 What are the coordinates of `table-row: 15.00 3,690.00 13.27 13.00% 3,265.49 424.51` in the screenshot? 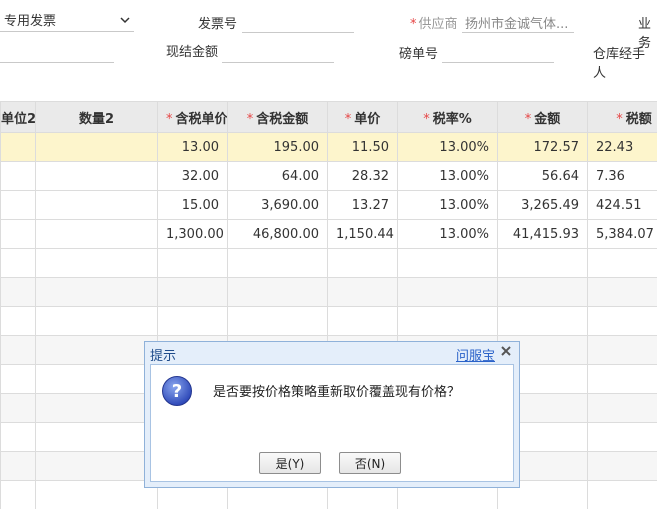 It's located at (328, 205).